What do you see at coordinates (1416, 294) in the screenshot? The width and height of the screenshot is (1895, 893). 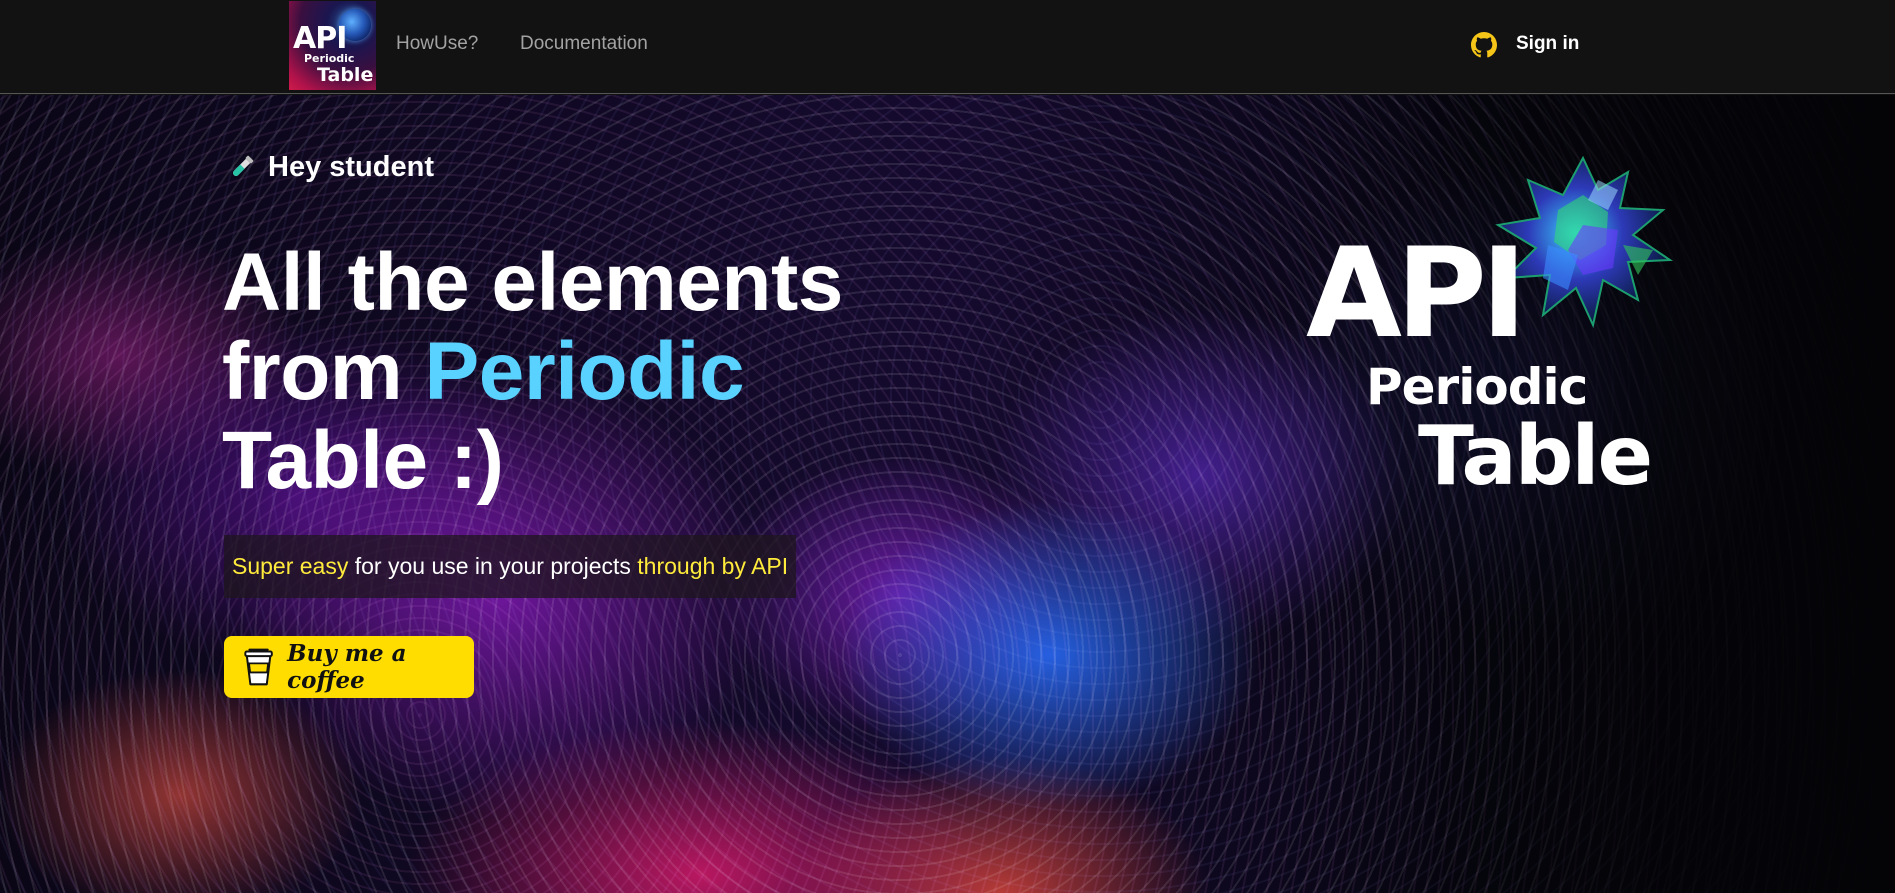 I see `brand-text-api: API` at bounding box center [1416, 294].